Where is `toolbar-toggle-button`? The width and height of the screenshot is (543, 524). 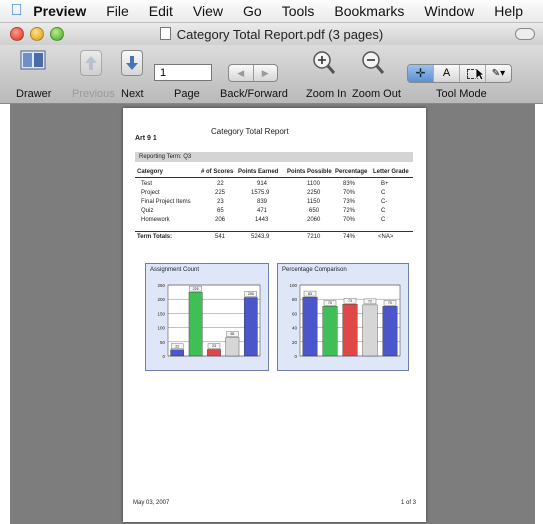
toolbar-toggle-button is located at coordinates (525, 34).